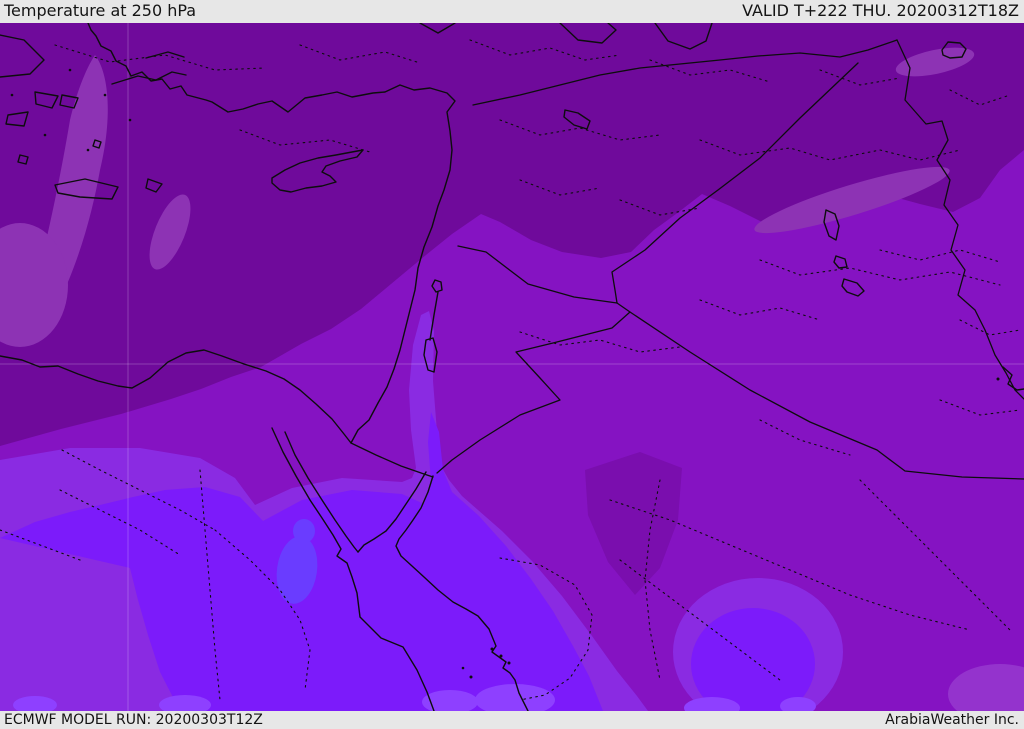 The width and height of the screenshot is (1024, 729). I want to click on valid-time-label: VALID T+222 THU. 20200312T18Z, so click(880, 10).